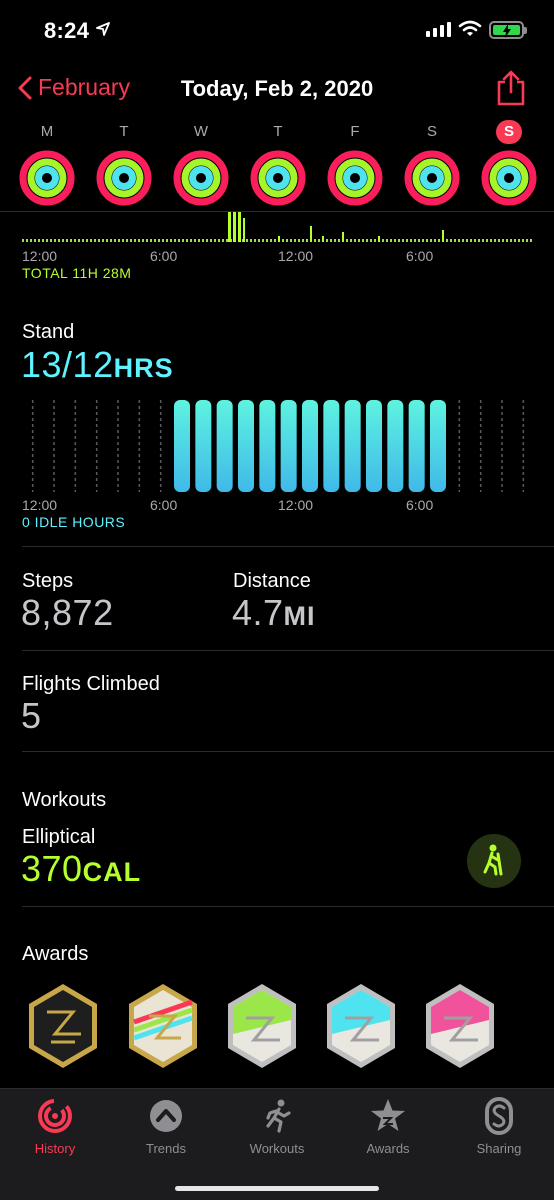 This screenshot has width=554, height=1200. What do you see at coordinates (64, 800) in the screenshot?
I see `workouts-label: Workouts` at bounding box center [64, 800].